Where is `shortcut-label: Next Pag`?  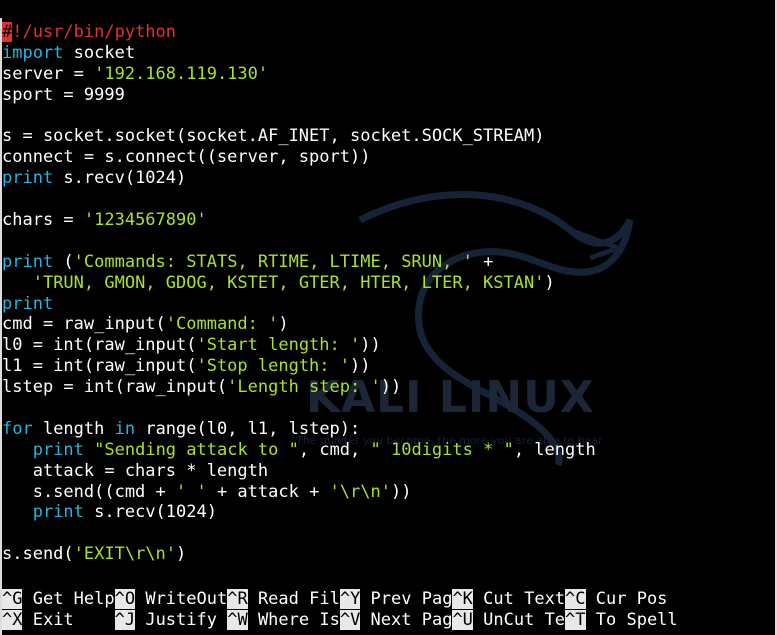 shortcut-label: Next Pag is located at coordinates (406, 620).